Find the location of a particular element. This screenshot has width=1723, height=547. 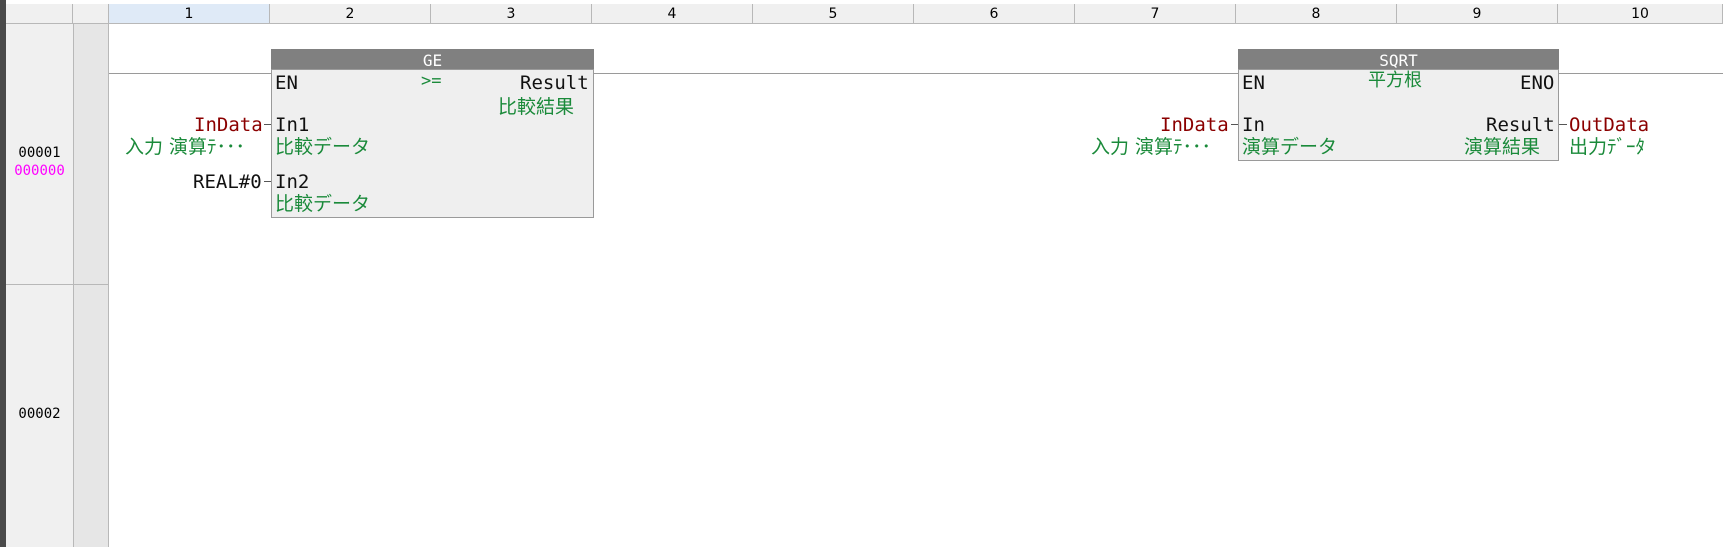

ge-in1-pin: In1 is located at coordinates (292, 125).